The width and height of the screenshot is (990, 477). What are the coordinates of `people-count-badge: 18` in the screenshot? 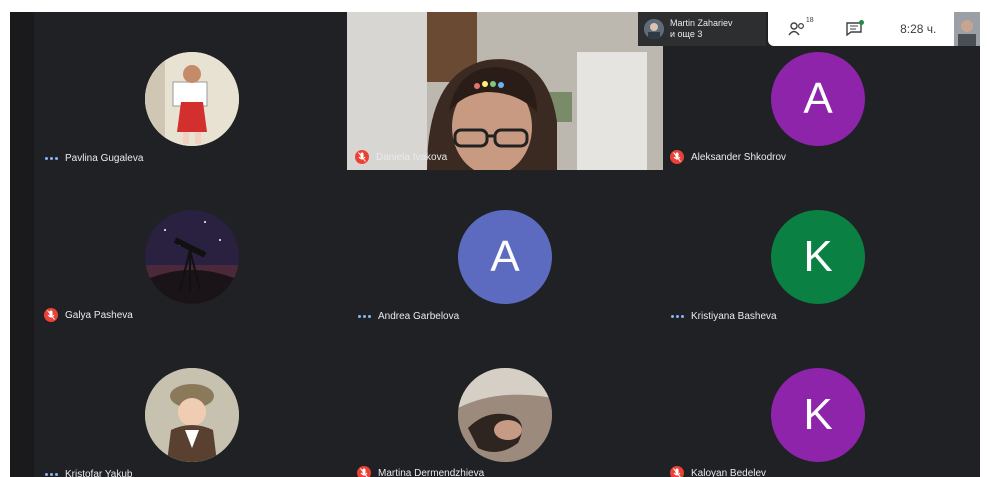 It's located at (809, 20).